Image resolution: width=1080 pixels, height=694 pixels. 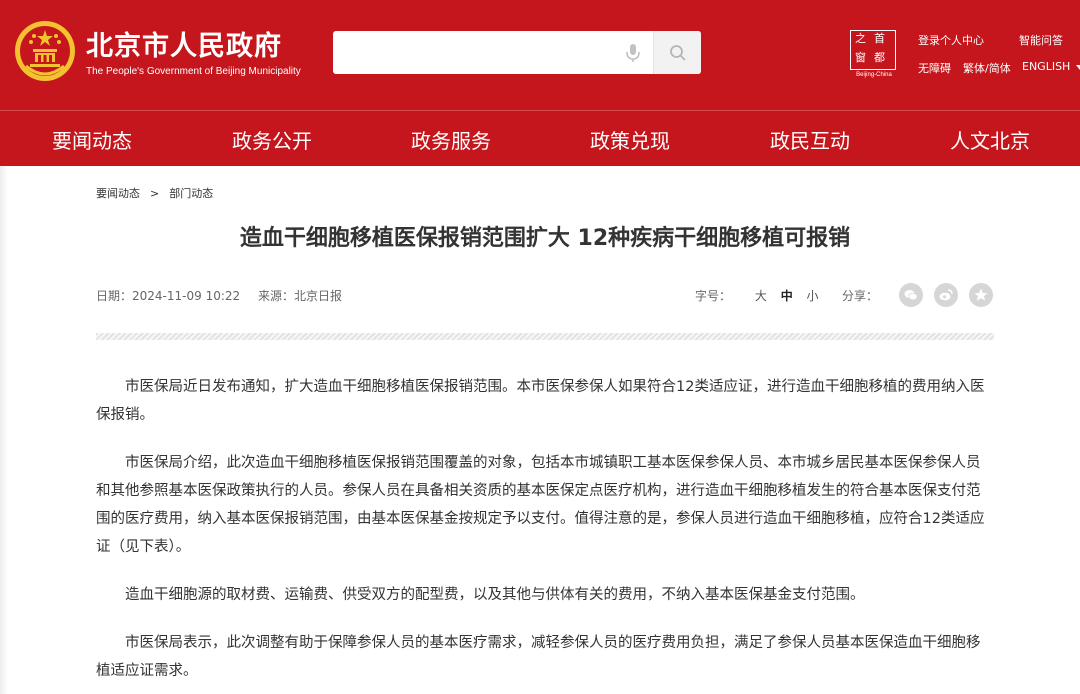 What do you see at coordinates (1041, 40) in the screenshot?
I see `smart-qa-link: 智能问答` at bounding box center [1041, 40].